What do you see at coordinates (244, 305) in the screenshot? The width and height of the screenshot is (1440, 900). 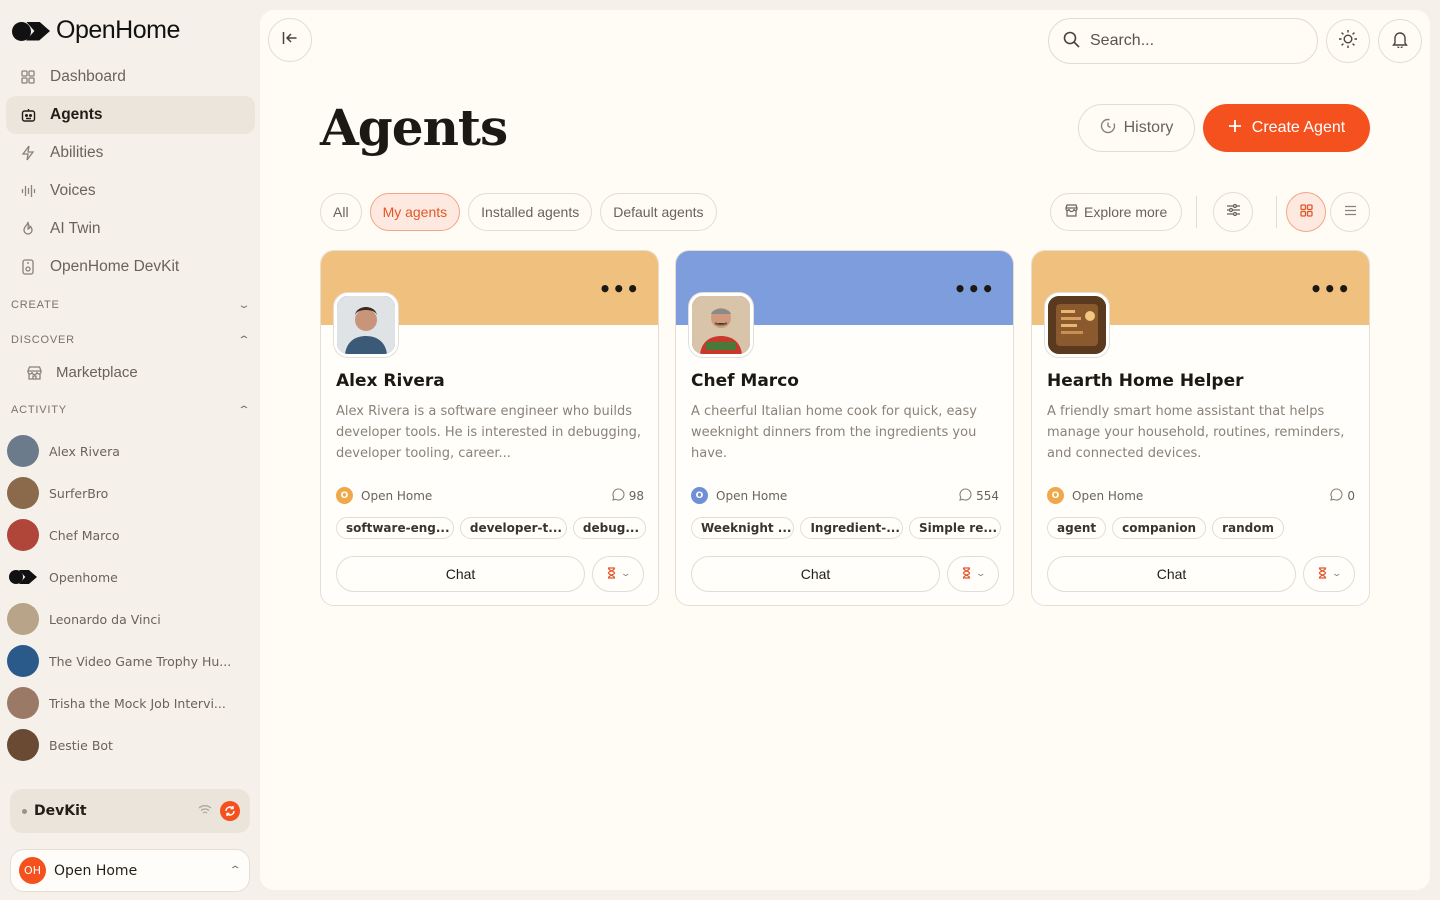 I see `chevron-down-icon: ⌄` at bounding box center [244, 305].